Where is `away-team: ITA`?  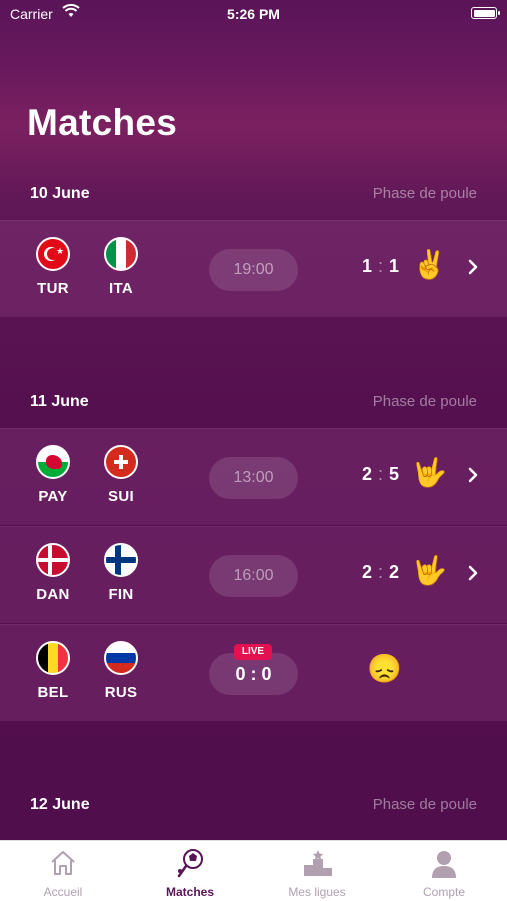 away-team: ITA is located at coordinates (121, 267).